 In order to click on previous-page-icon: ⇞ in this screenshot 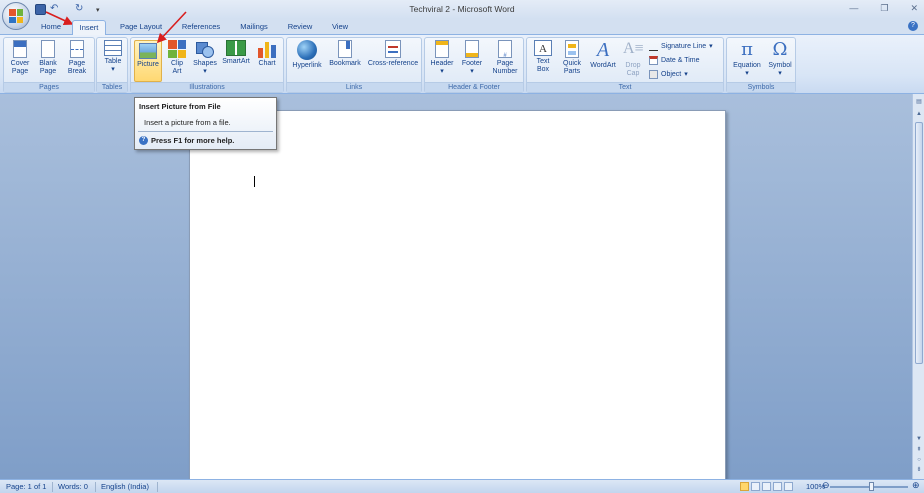, I will do `click(919, 450)`.